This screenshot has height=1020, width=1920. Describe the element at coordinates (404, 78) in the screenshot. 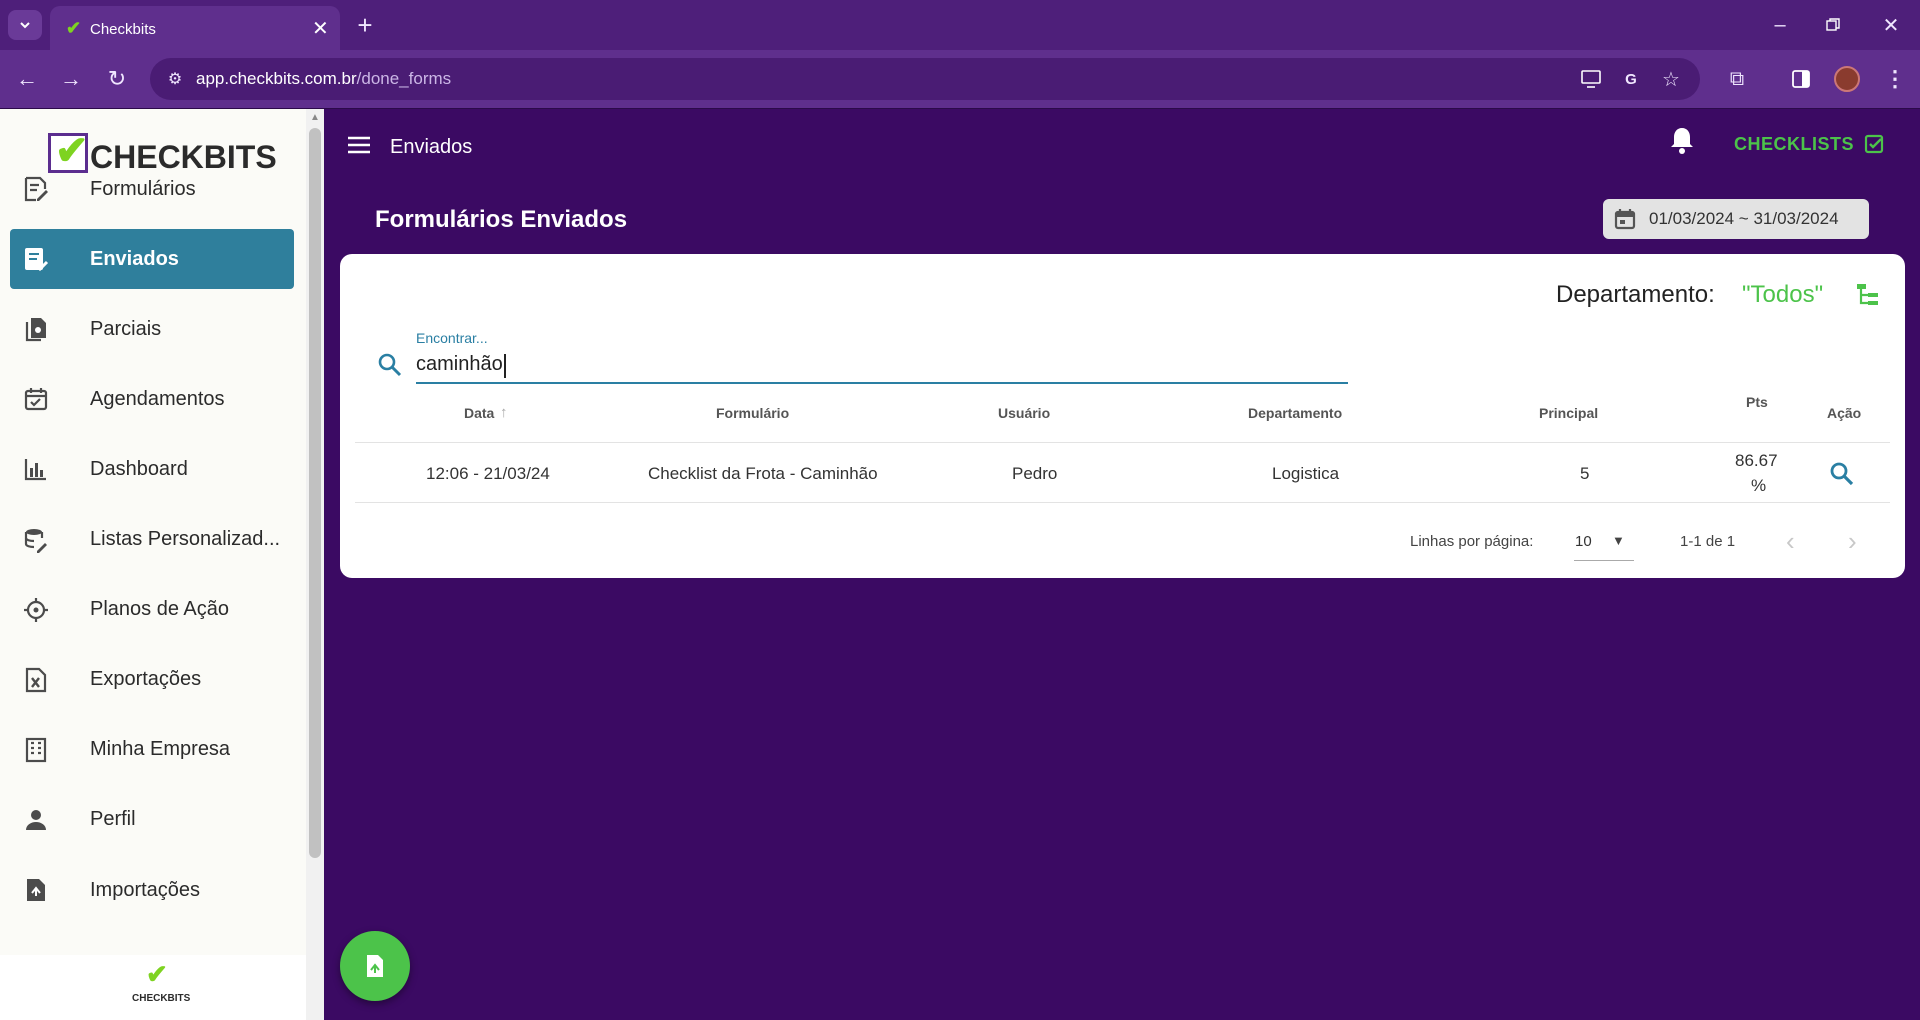

I see `url-path: /done_forms` at that location.